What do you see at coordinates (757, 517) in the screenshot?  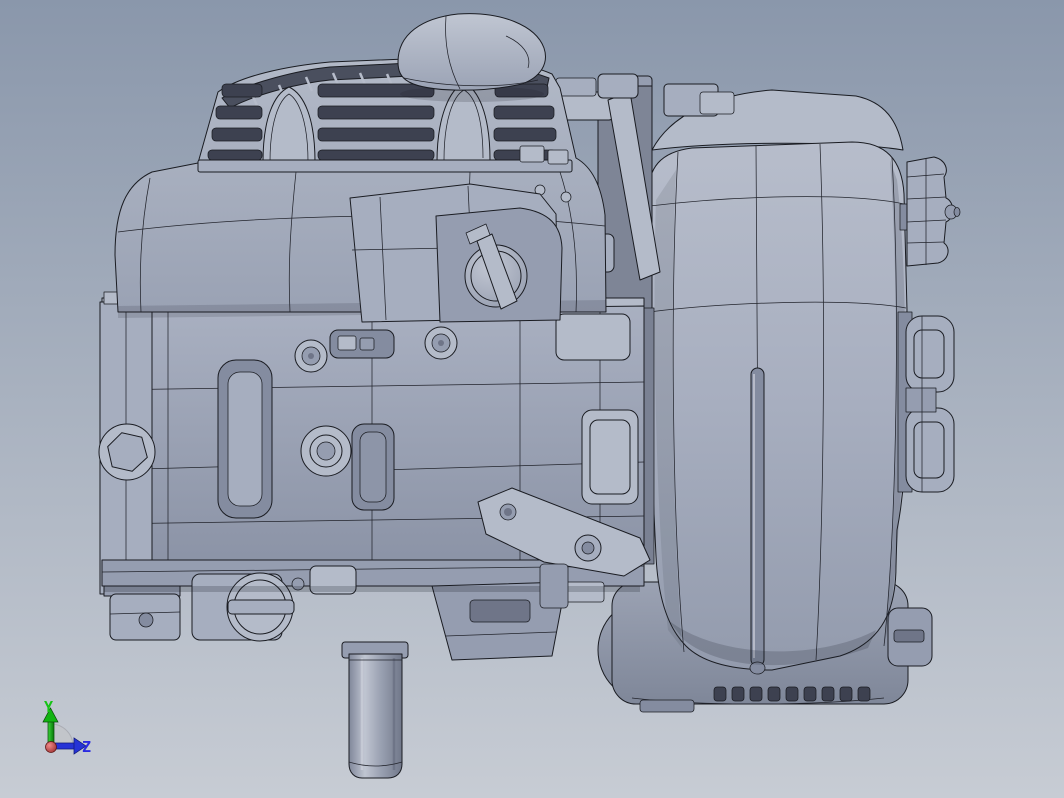 I see `fuel-line` at bounding box center [757, 517].